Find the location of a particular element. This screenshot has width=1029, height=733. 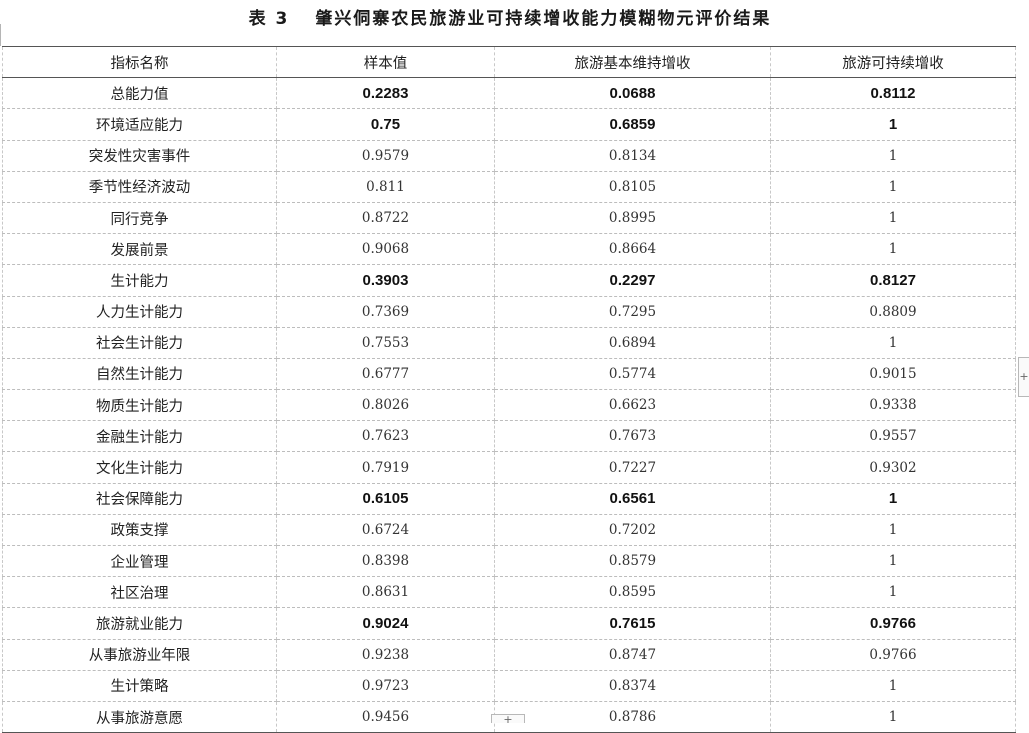

indicator-name-cell: 物质生计能力 is located at coordinates (139, 405).